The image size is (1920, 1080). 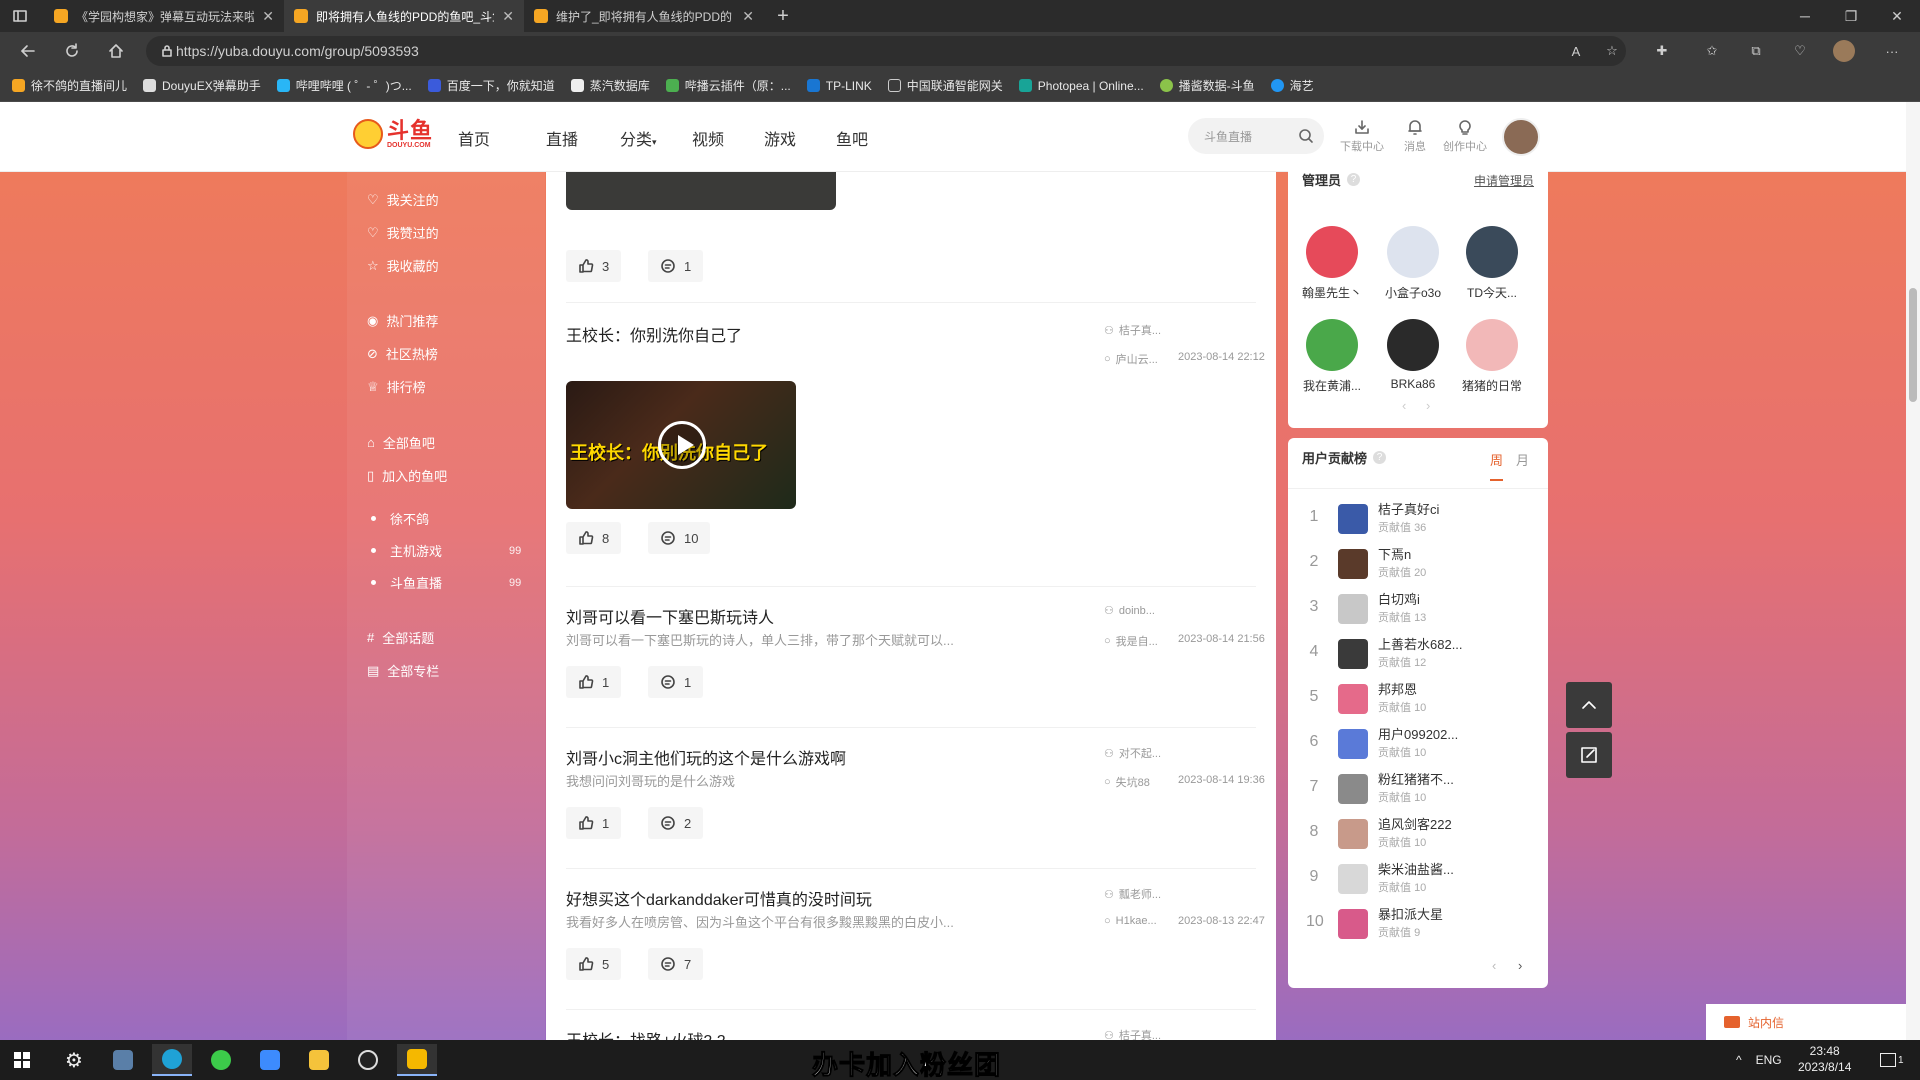 What do you see at coordinates (839, 86) in the screenshot?
I see `bookmark-item: TP-LINK` at bounding box center [839, 86].